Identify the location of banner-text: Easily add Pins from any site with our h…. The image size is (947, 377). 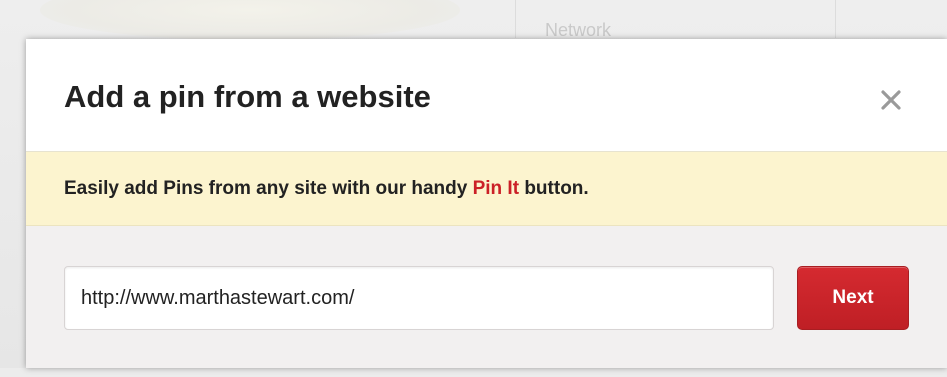
(326, 189).